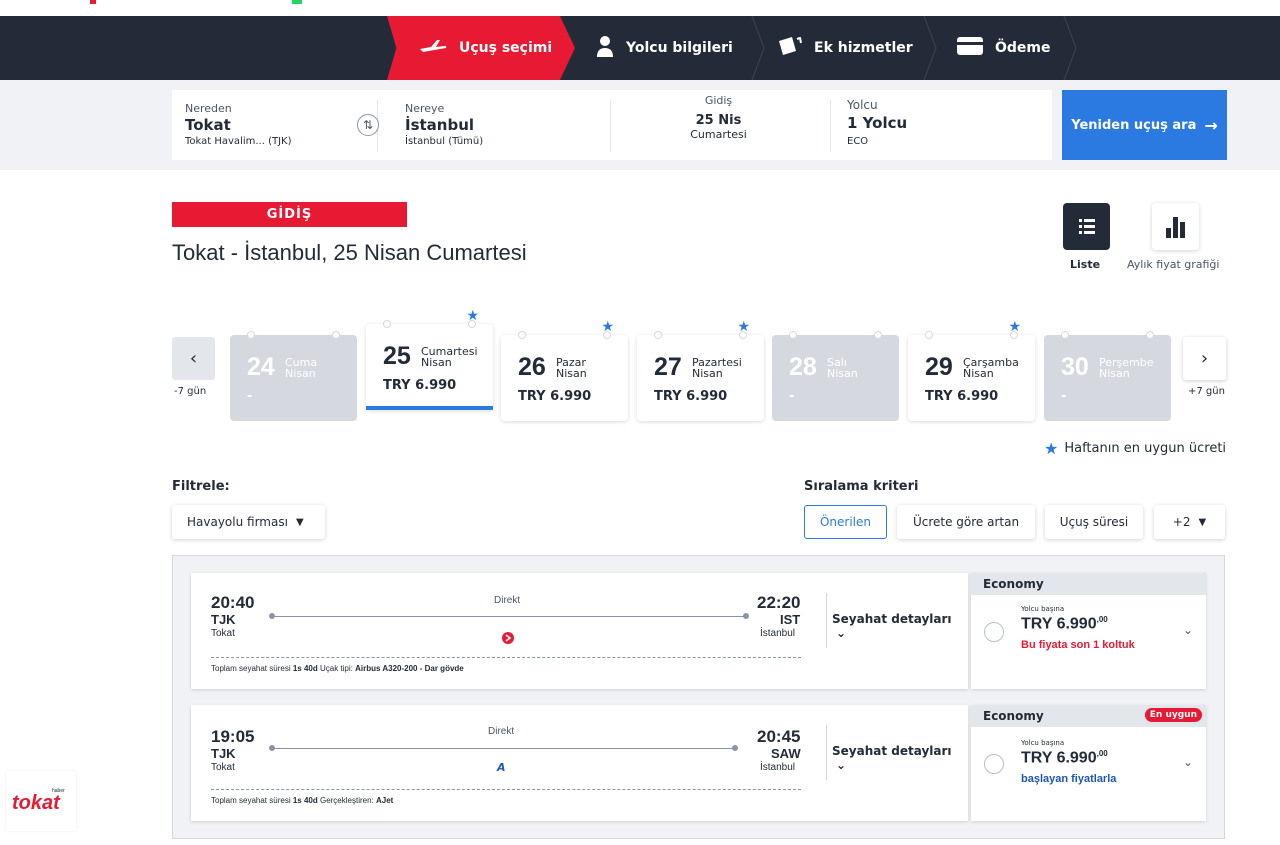 The width and height of the screenshot is (1280, 845). I want to click on list-view-button, so click(1086, 226).